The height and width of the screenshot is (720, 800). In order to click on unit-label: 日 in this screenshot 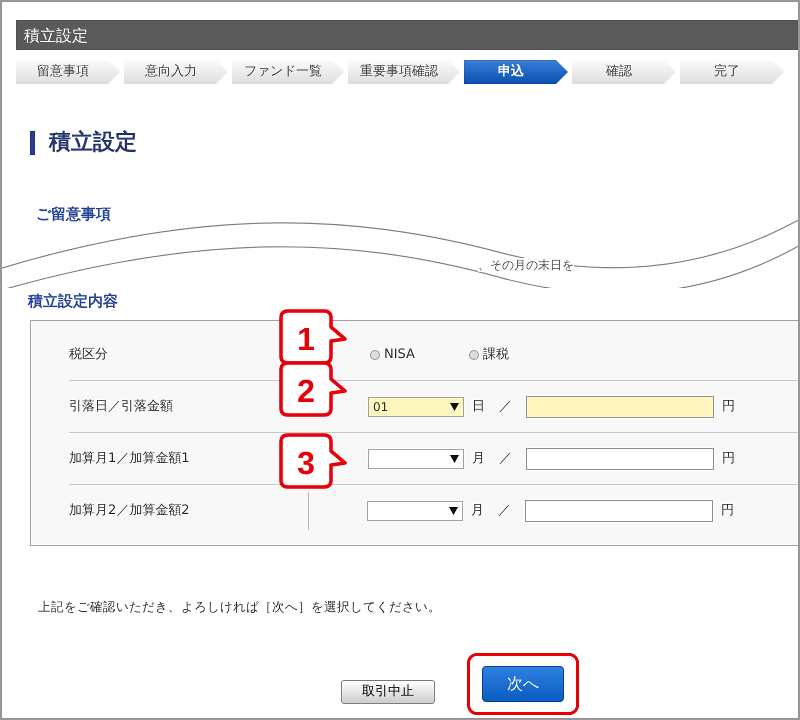, I will do `click(478, 407)`.